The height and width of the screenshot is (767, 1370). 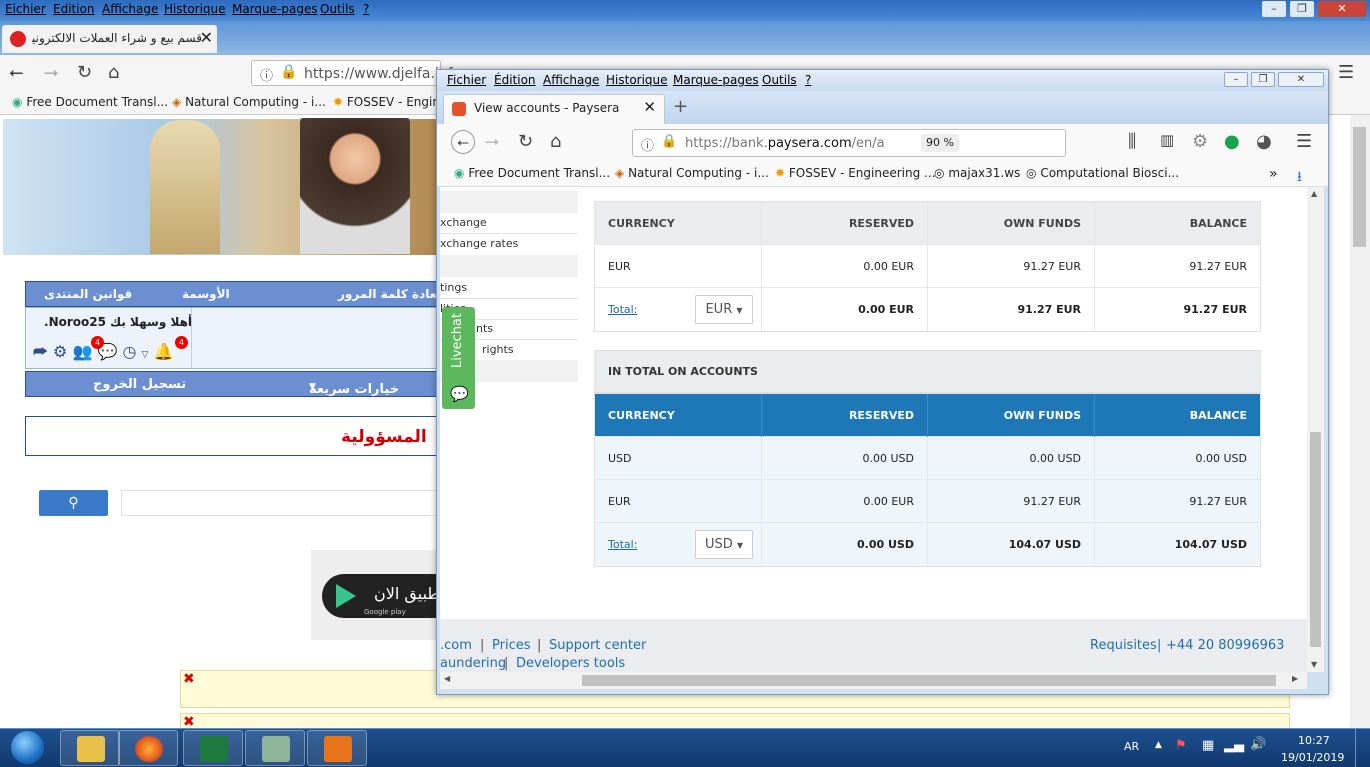 What do you see at coordinates (1362, 748) in the screenshot?
I see `show-desktop-button` at bounding box center [1362, 748].